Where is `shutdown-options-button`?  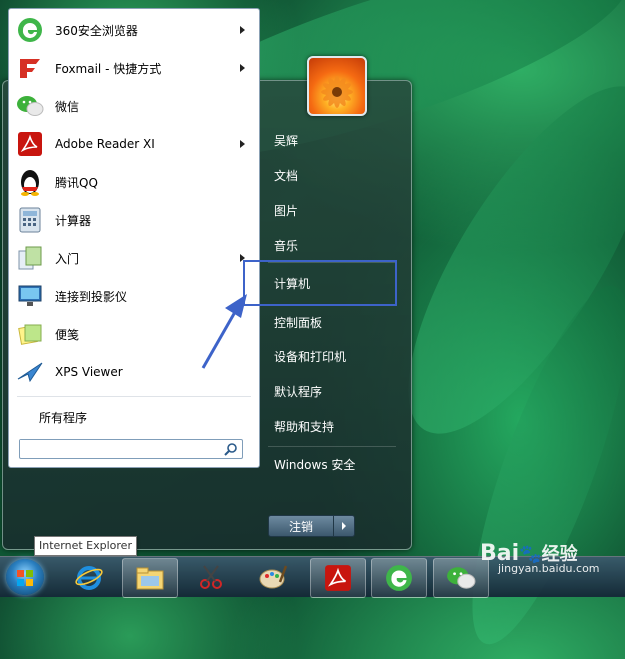 shutdown-options-button is located at coordinates (344, 526).